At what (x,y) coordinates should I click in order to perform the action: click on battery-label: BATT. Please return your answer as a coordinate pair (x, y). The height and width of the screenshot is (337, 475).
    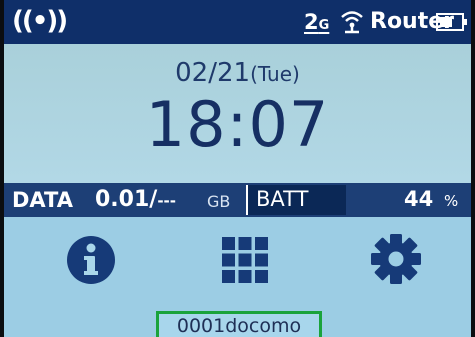
    Looking at the image, I should click on (282, 199).